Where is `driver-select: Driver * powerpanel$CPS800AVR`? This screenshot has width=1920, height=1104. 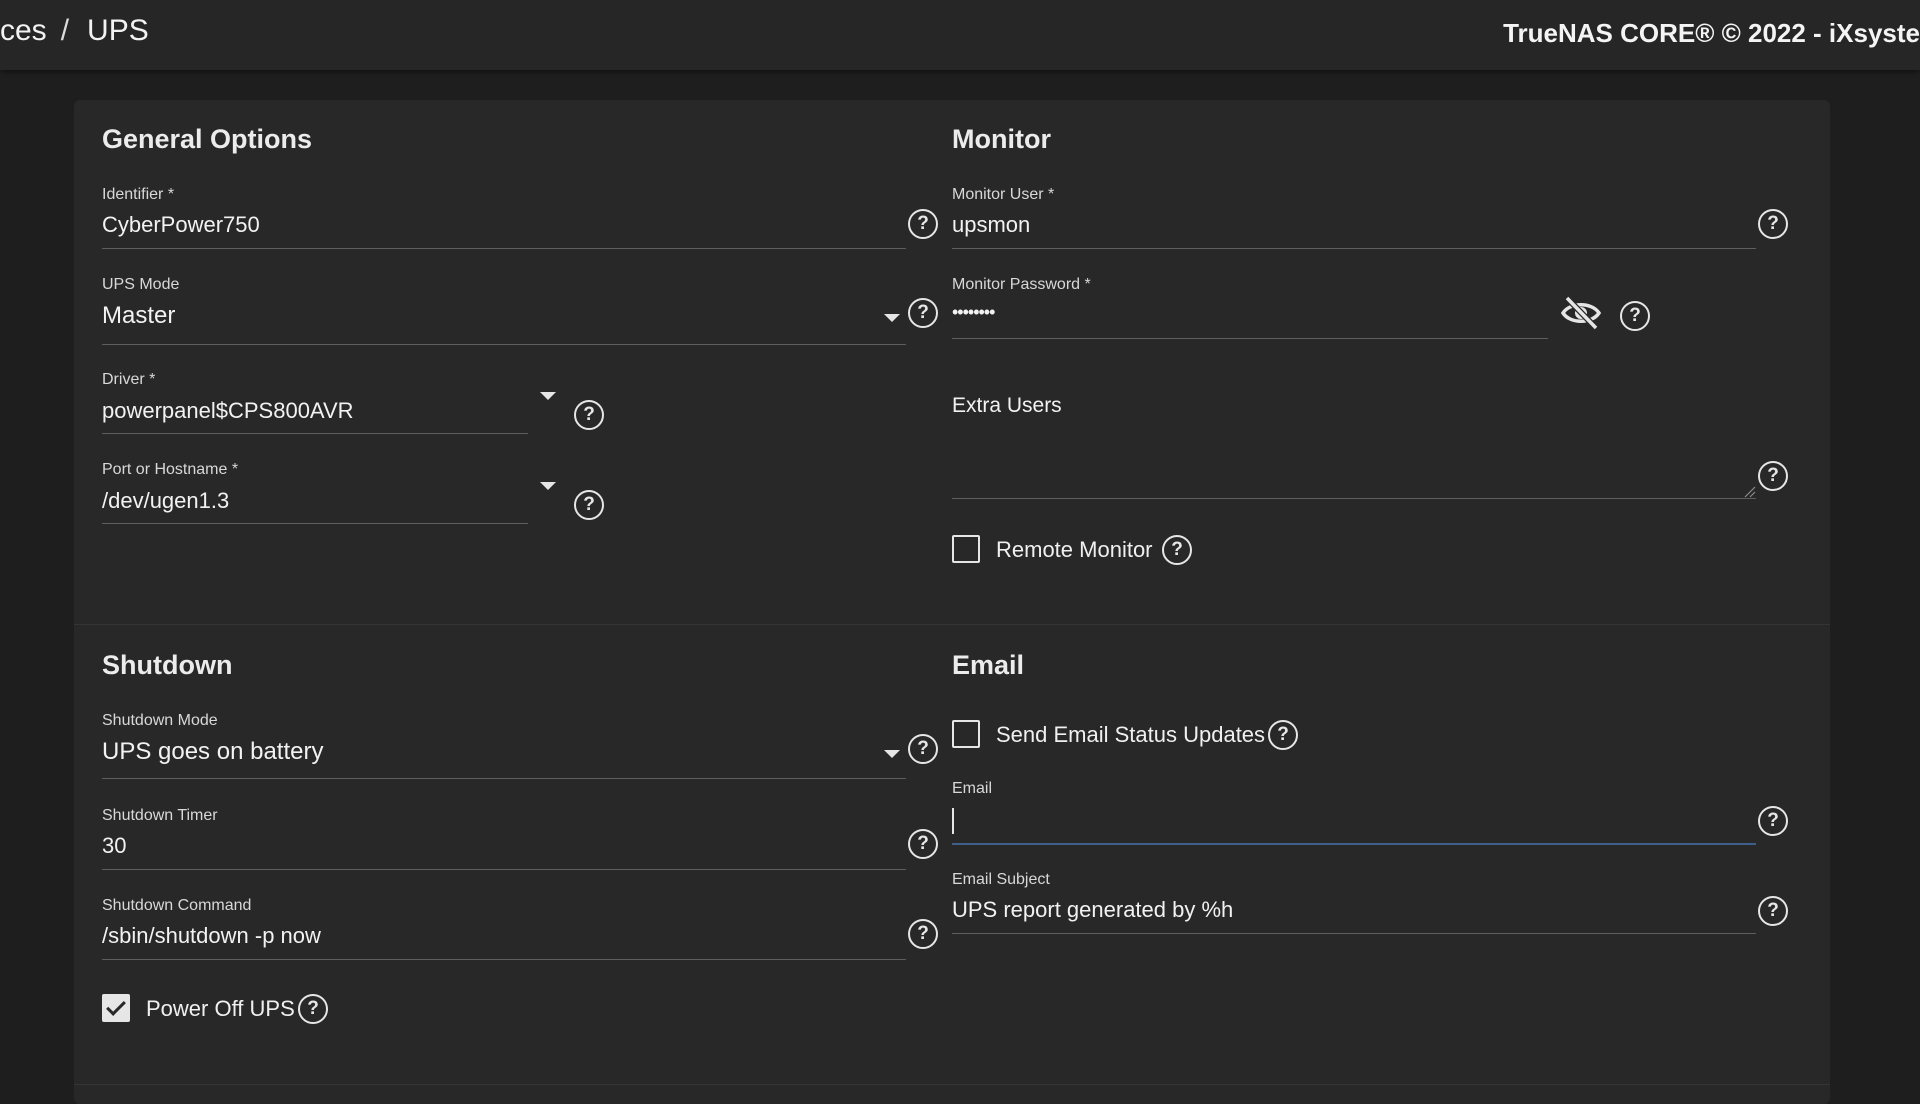 driver-select: Driver * powerpanel$CPS800AVR is located at coordinates (315, 403).